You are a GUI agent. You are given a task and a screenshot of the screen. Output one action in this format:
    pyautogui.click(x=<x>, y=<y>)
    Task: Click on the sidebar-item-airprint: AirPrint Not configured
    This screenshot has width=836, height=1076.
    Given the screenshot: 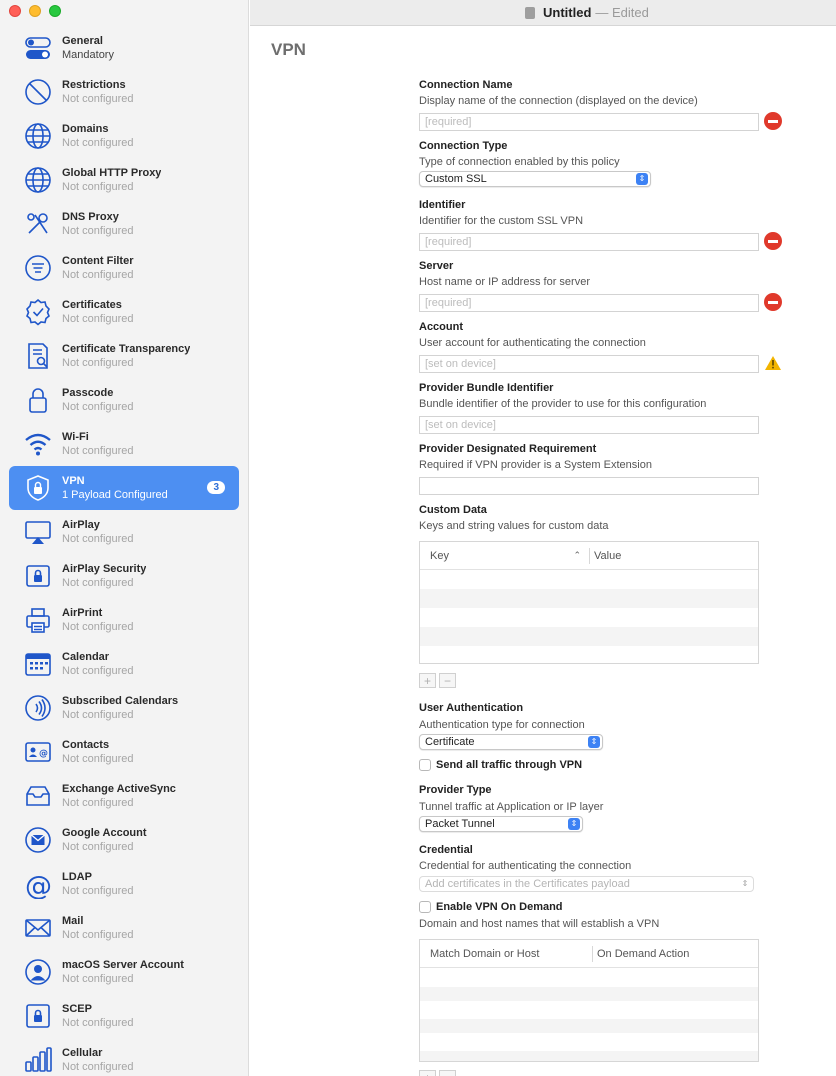 What is the action you would take?
    pyautogui.click(x=124, y=620)
    